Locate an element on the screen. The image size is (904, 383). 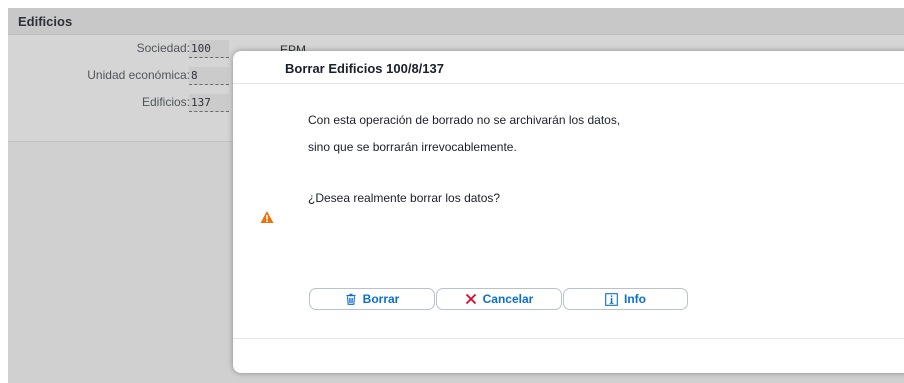
info-button: Info is located at coordinates (625, 299).